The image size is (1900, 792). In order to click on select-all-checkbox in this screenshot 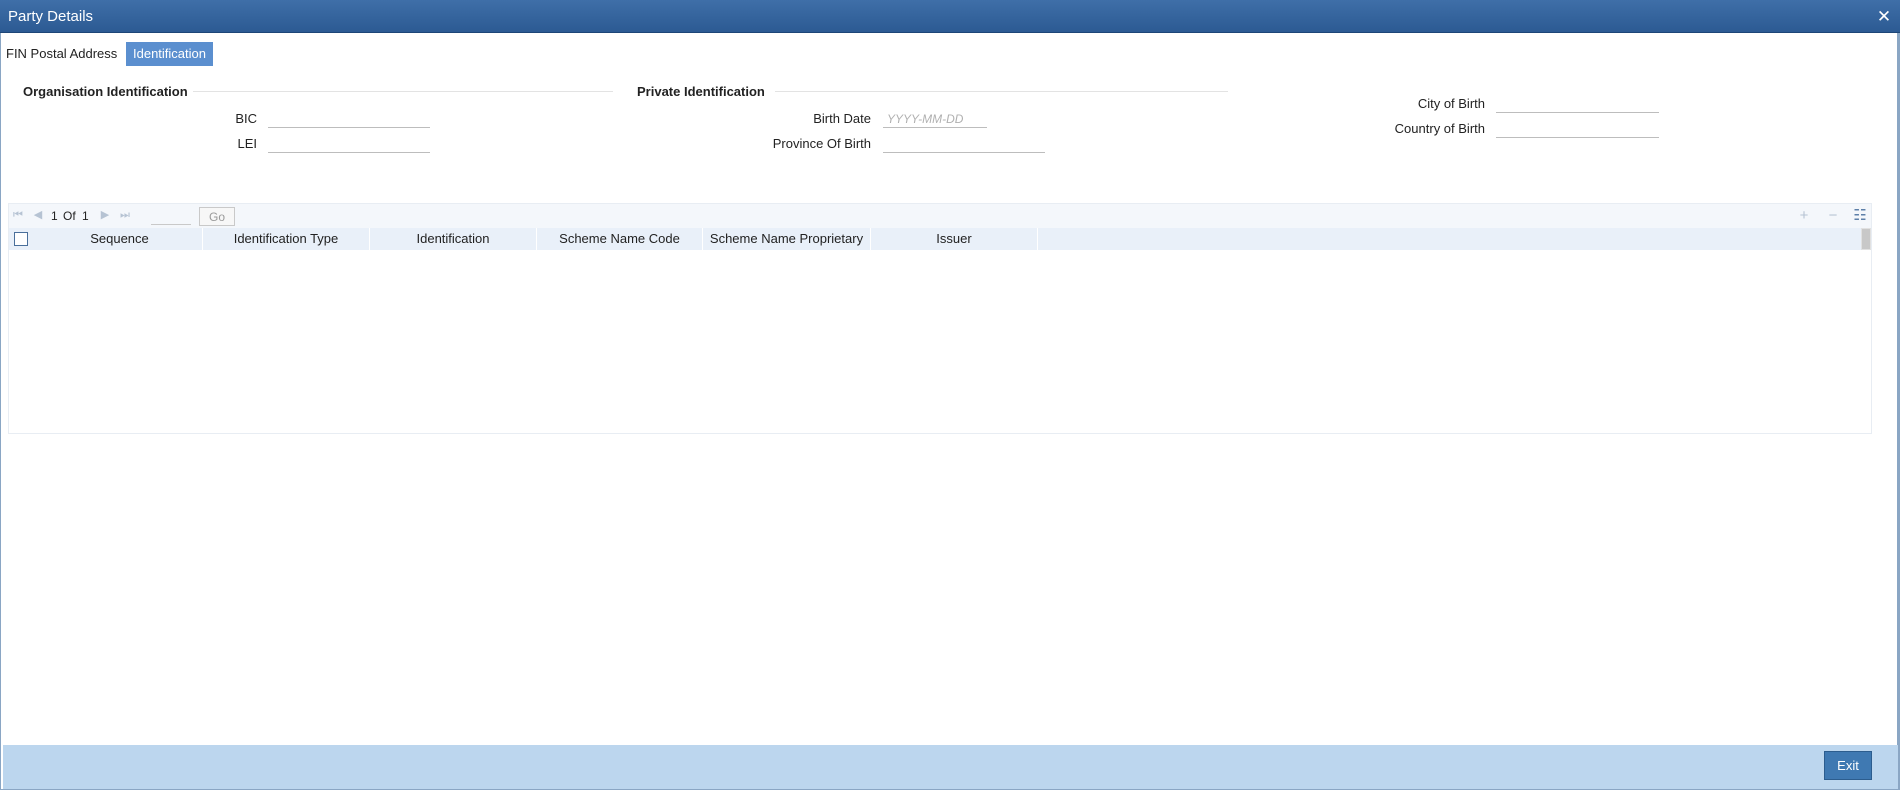, I will do `click(21, 239)`.